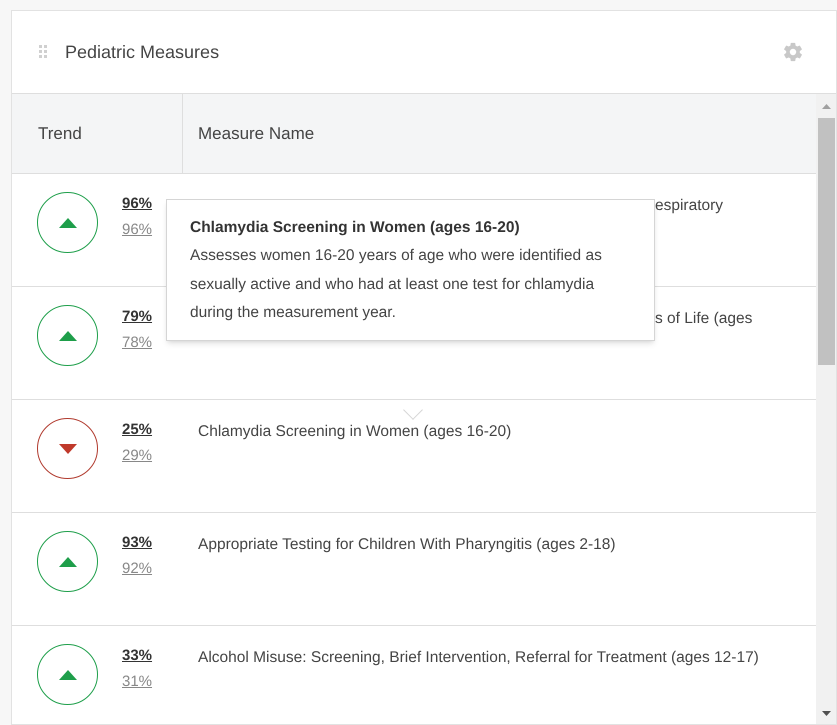 This screenshot has width=837, height=725. What do you see at coordinates (137, 682) in the screenshot?
I see `previous-rate-link: 31%` at bounding box center [137, 682].